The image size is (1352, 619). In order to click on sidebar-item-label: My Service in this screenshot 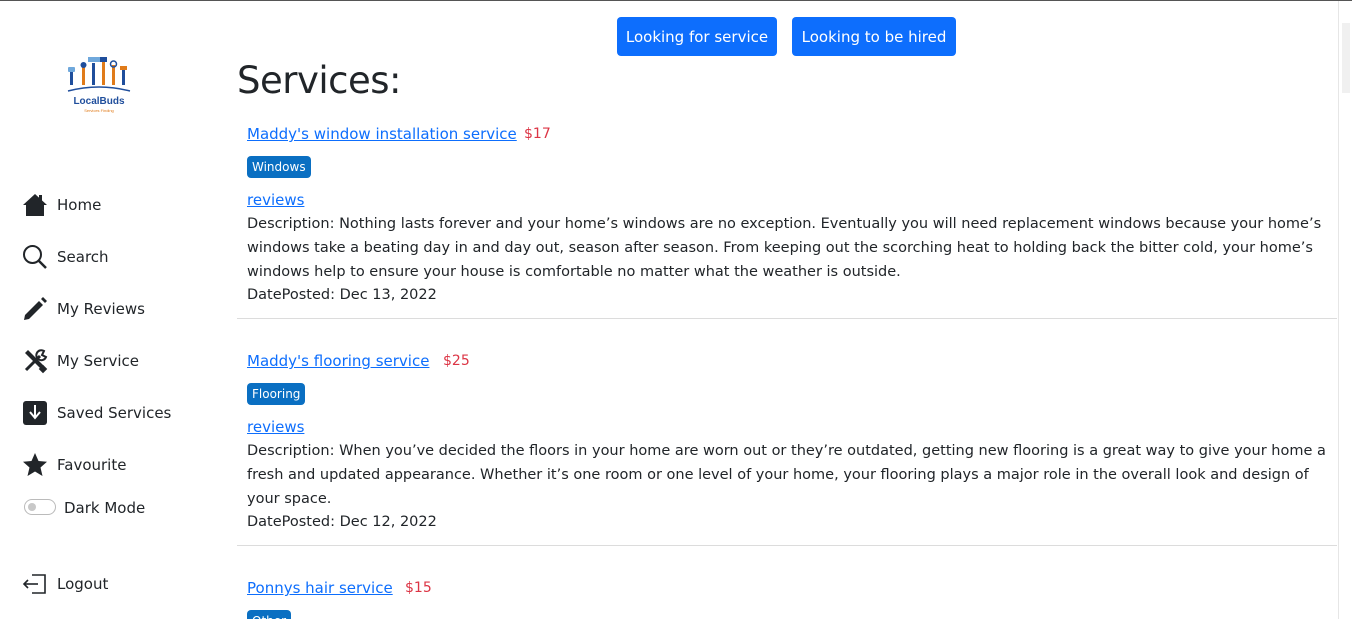, I will do `click(98, 361)`.